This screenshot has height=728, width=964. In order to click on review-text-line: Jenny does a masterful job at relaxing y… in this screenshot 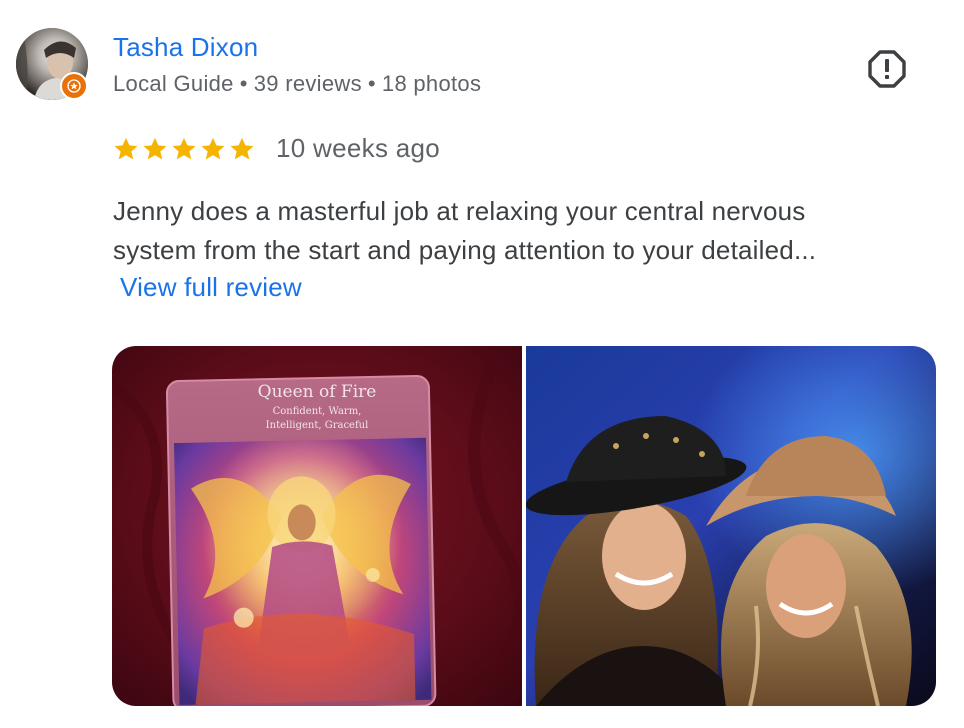, I will do `click(459, 211)`.